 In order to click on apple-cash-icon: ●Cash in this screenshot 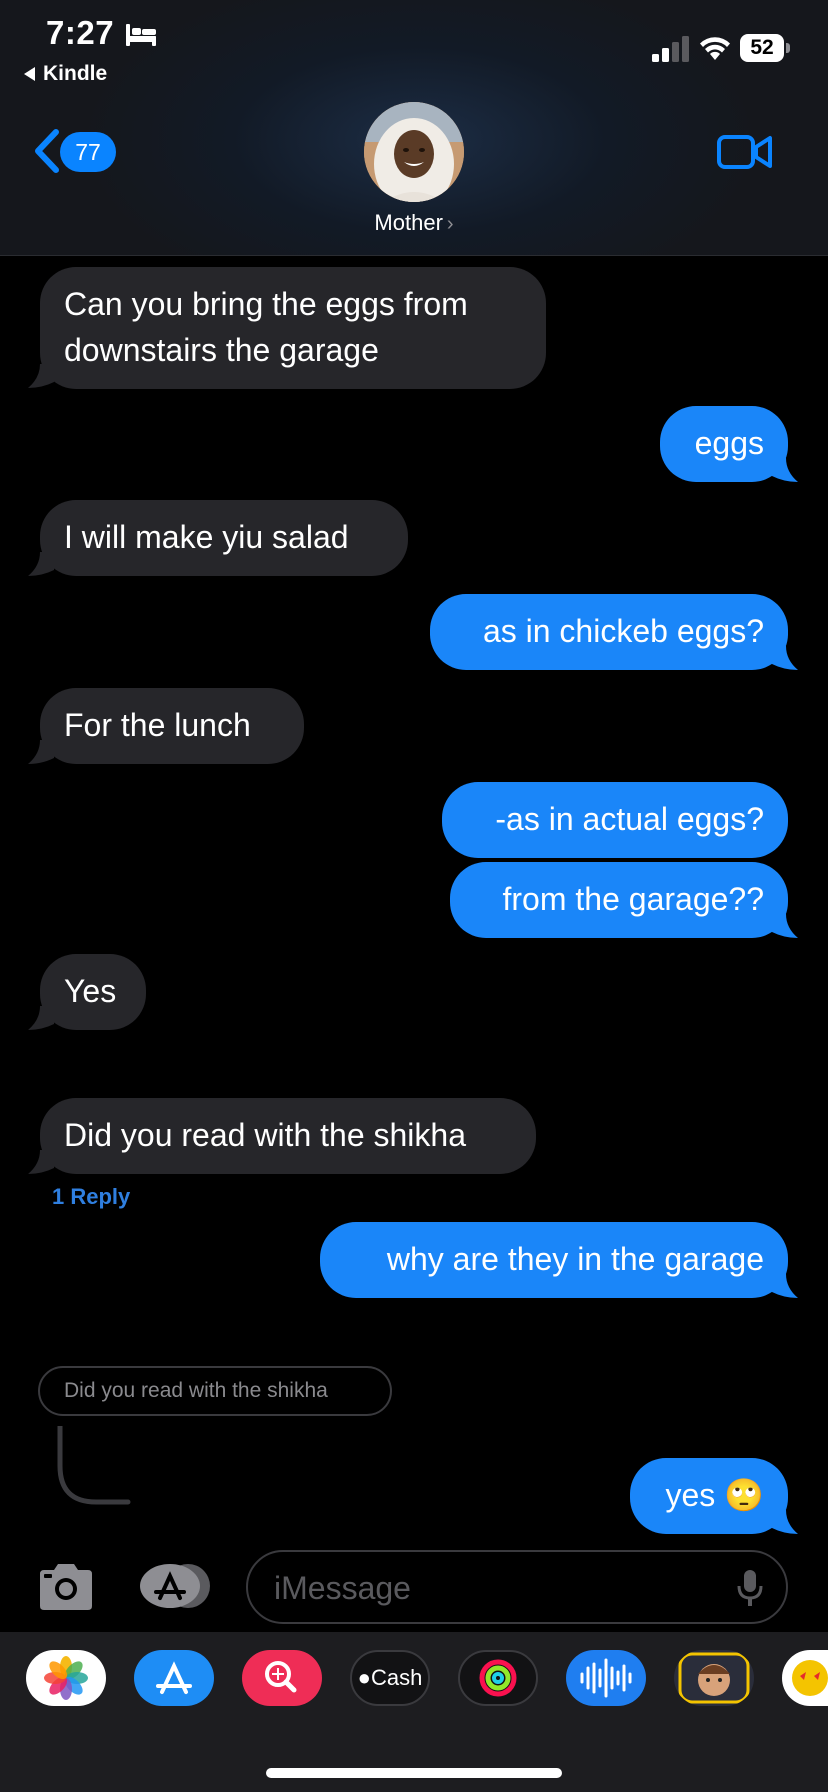, I will do `click(390, 1678)`.